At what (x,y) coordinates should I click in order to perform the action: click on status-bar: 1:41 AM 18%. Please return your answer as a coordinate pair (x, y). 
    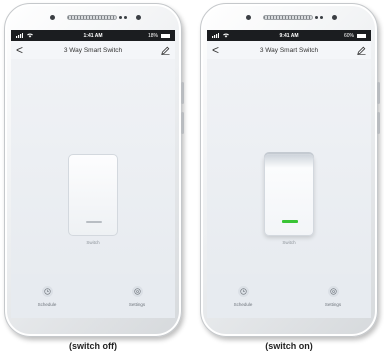
    Looking at the image, I should click on (93, 35).